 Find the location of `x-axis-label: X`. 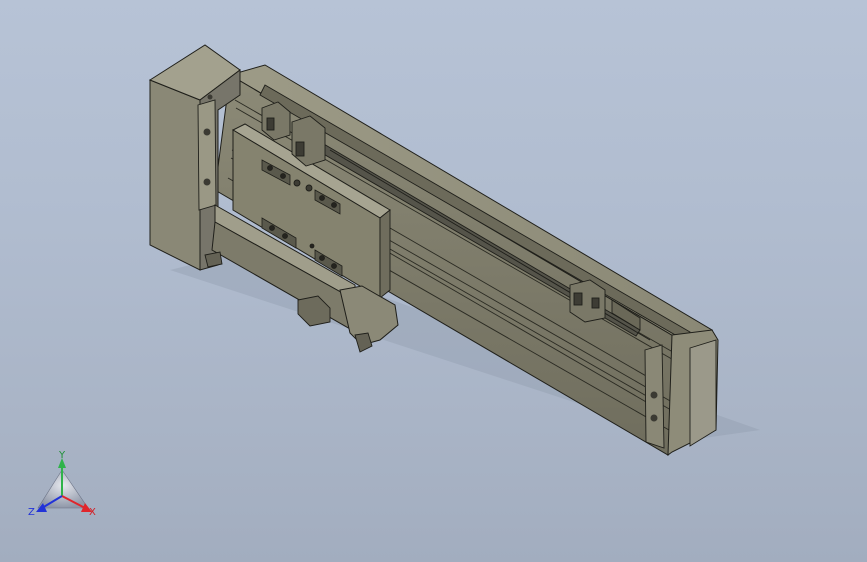

x-axis-label: X is located at coordinates (92, 512).